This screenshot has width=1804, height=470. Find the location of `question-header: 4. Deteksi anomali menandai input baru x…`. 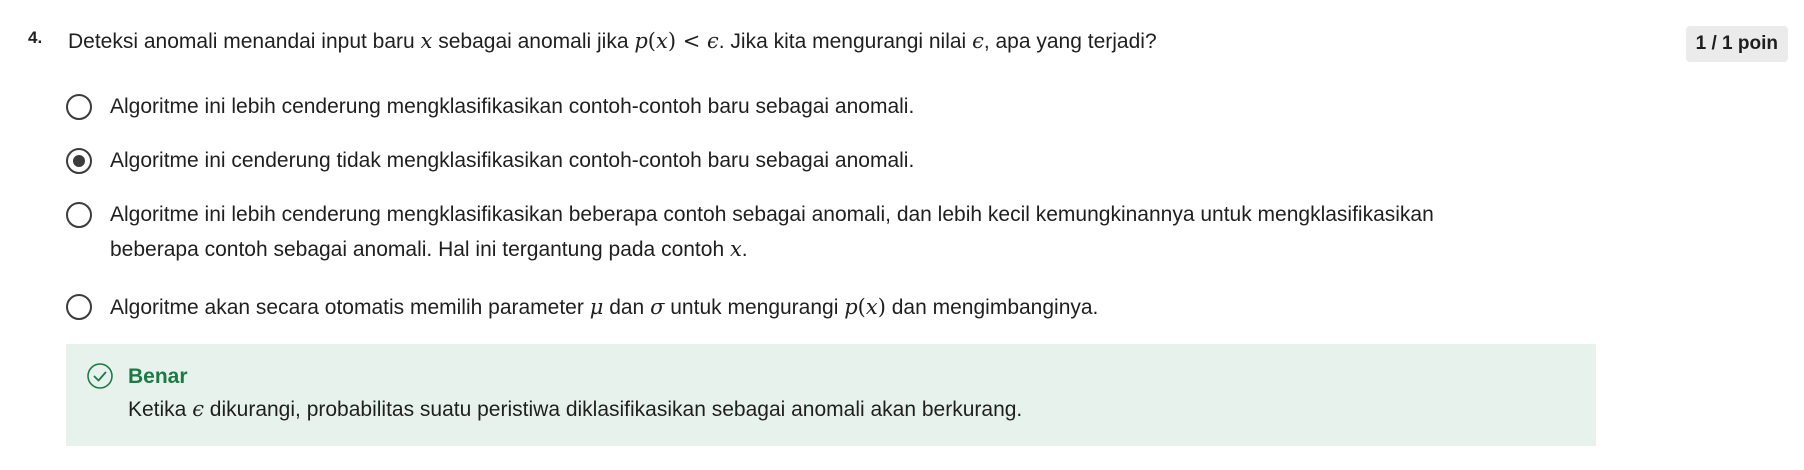

question-header: 4. Deteksi anomali menandai input baru x… is located at coordinates (908, 44).